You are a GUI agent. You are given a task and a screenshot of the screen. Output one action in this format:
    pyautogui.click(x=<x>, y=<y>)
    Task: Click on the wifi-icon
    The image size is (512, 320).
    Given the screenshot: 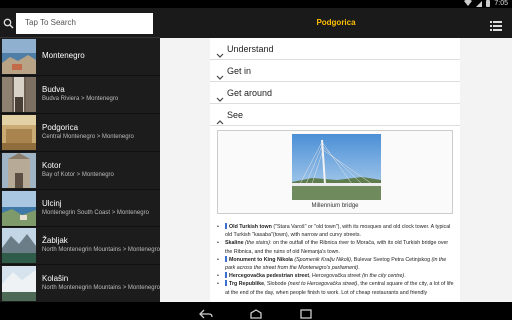 What is the action you would take?
    pyautogui.click(x=468, y=4)
    